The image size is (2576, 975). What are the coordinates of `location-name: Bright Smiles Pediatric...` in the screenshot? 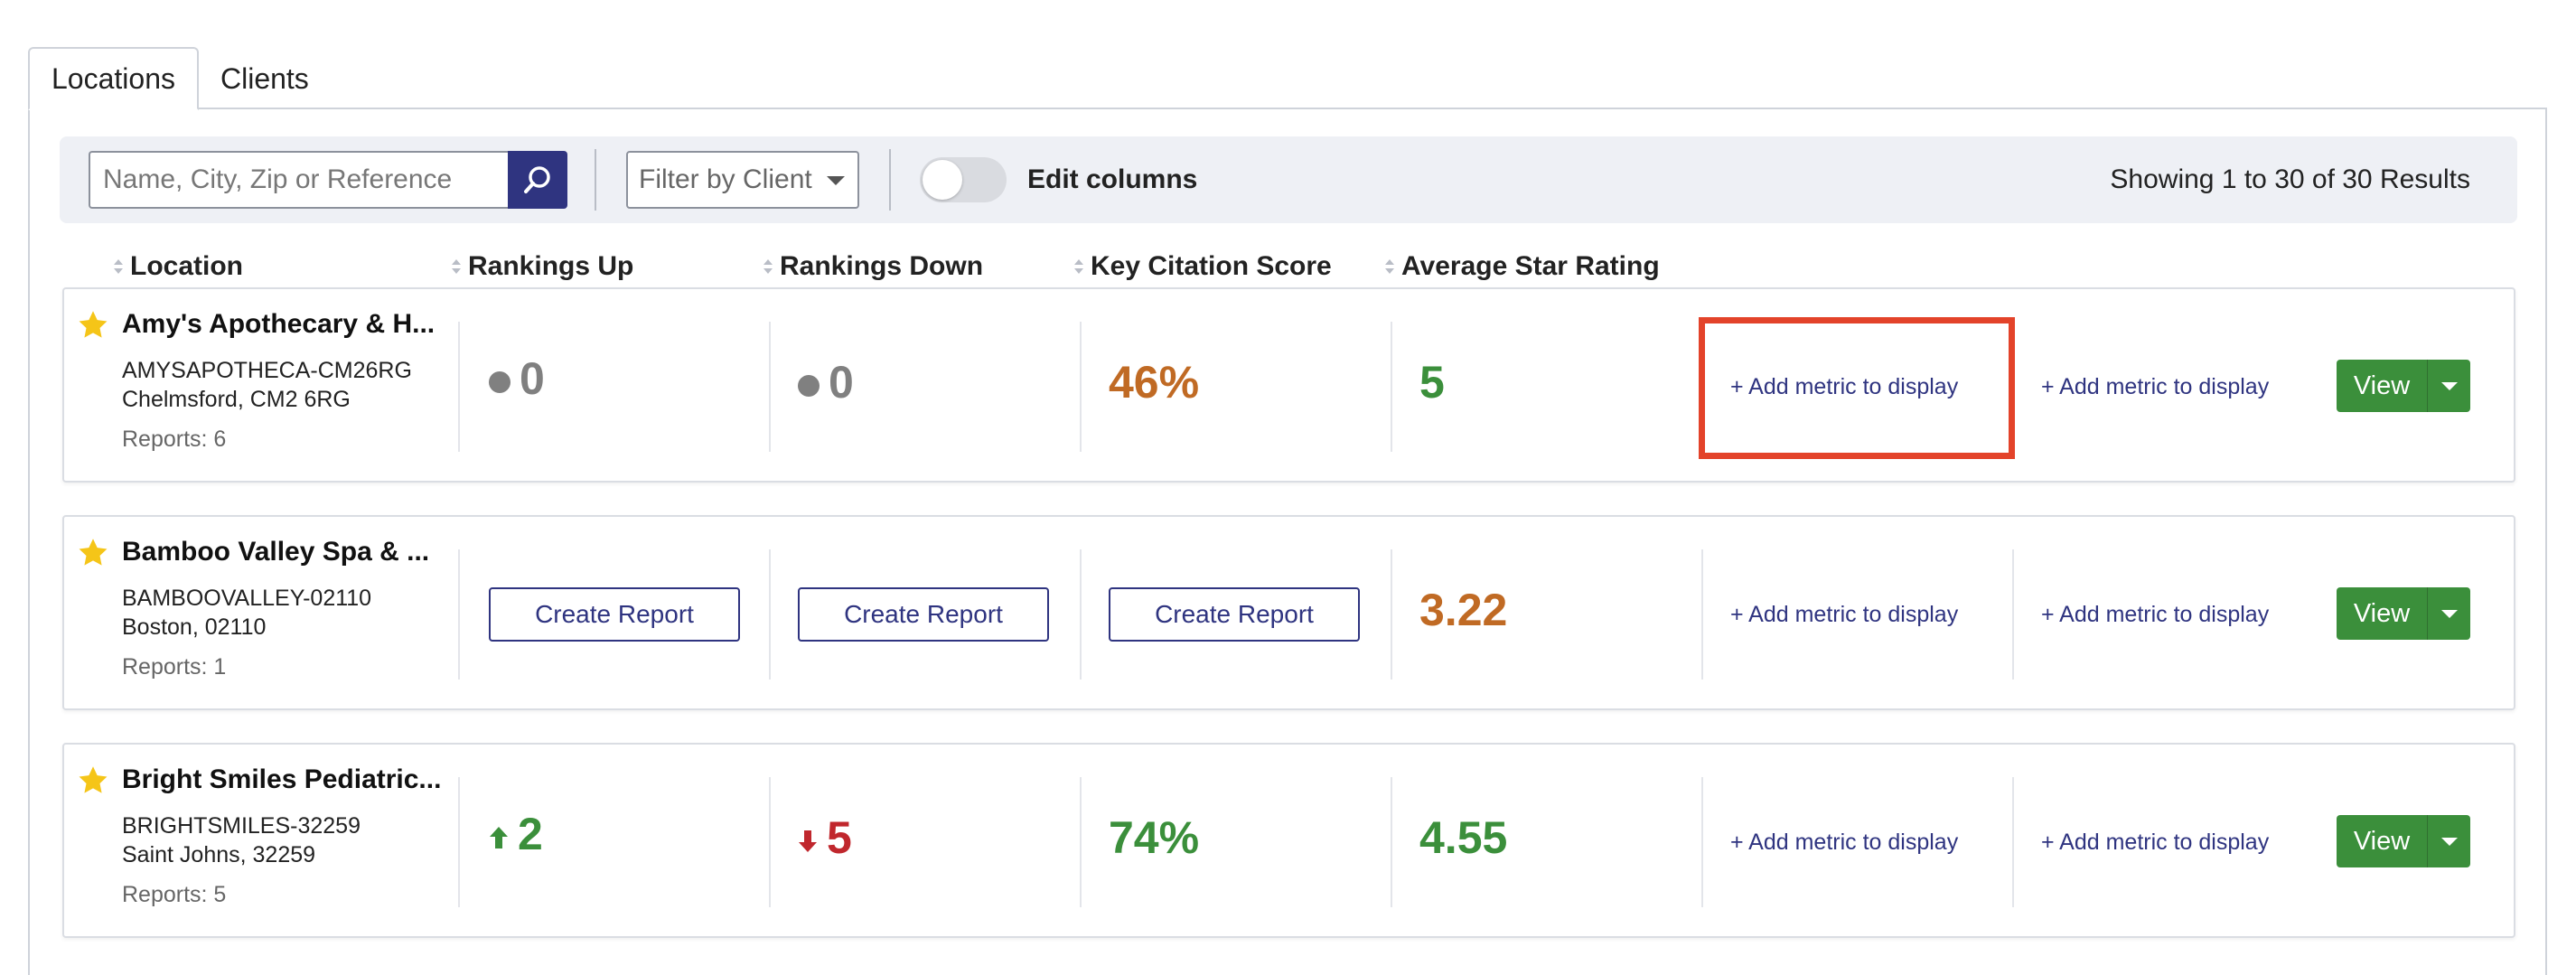 It's located at (281, 779).